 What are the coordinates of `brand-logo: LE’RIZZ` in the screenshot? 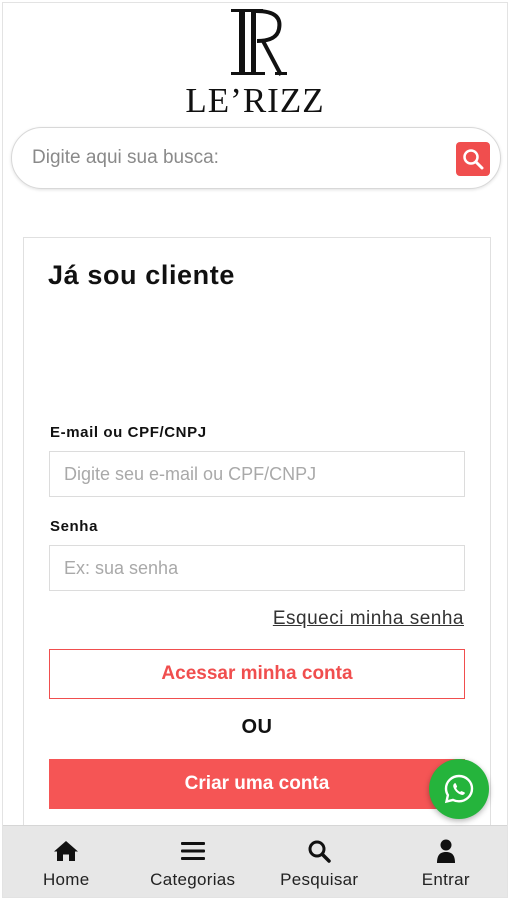 It's located at (255, 62).